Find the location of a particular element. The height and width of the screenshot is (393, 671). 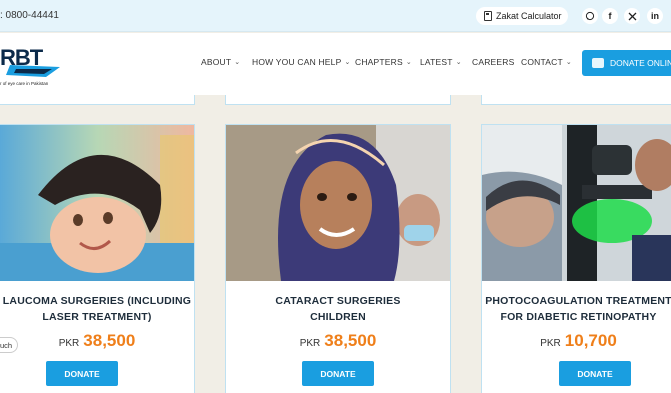

nav-how-you-can-help-label: HOW YOU CAN HELP is located at coordinates (297, 62).